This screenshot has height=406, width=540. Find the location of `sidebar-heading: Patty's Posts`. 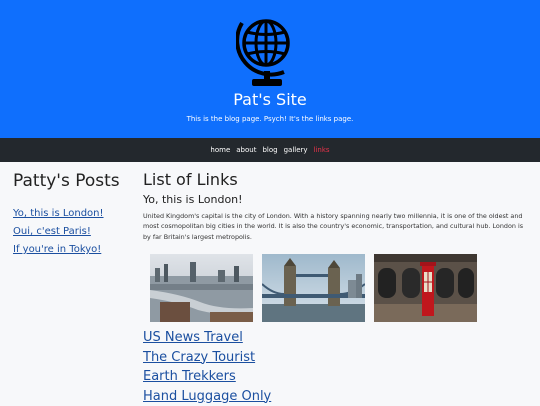

sidebar-heading: Patty's Posts is located at coordinates (73, 181).